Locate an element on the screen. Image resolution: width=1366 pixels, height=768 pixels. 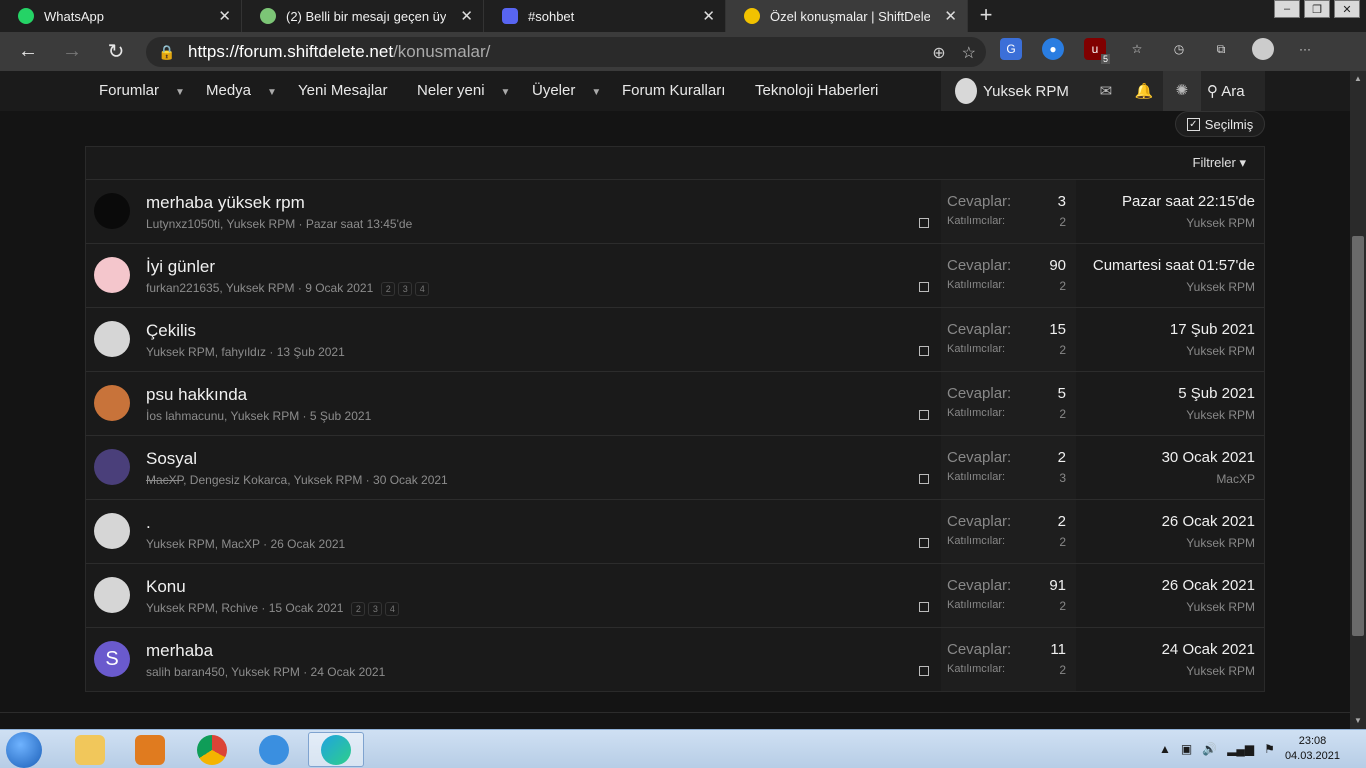
nav-whats-new: Neler yeni ▼ is located at coordinates (463, 91).